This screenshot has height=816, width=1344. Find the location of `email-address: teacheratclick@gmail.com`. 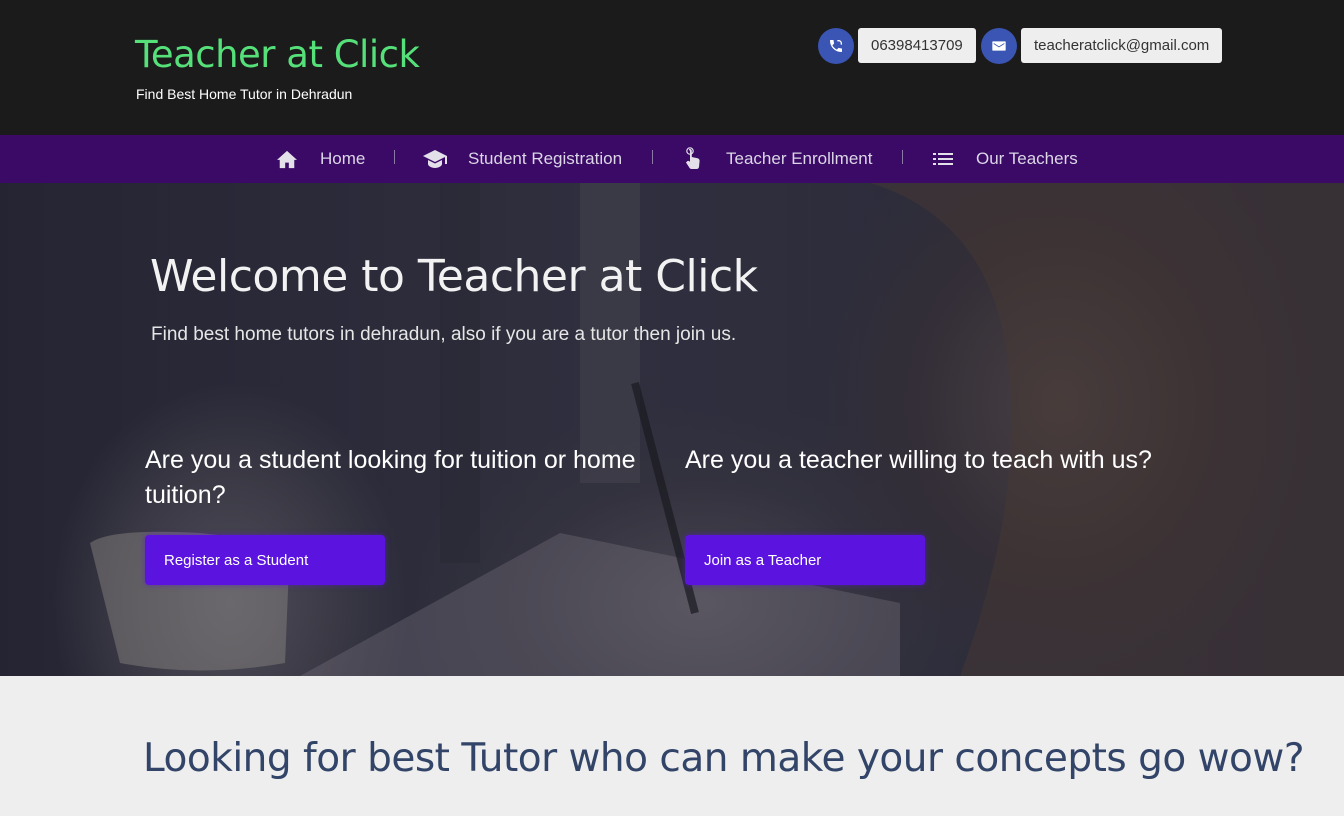

email-address: teacheratclick@gmail.com is located at coordinates (1122, 45).